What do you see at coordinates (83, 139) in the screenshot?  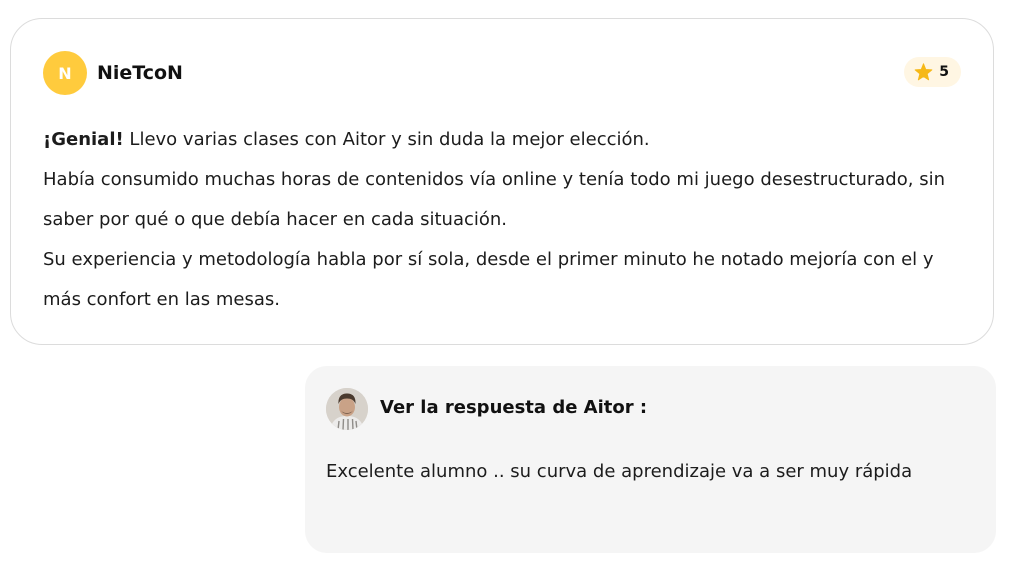 I see `review-headline: ¡Genial!` at bounding box center [83, 139].